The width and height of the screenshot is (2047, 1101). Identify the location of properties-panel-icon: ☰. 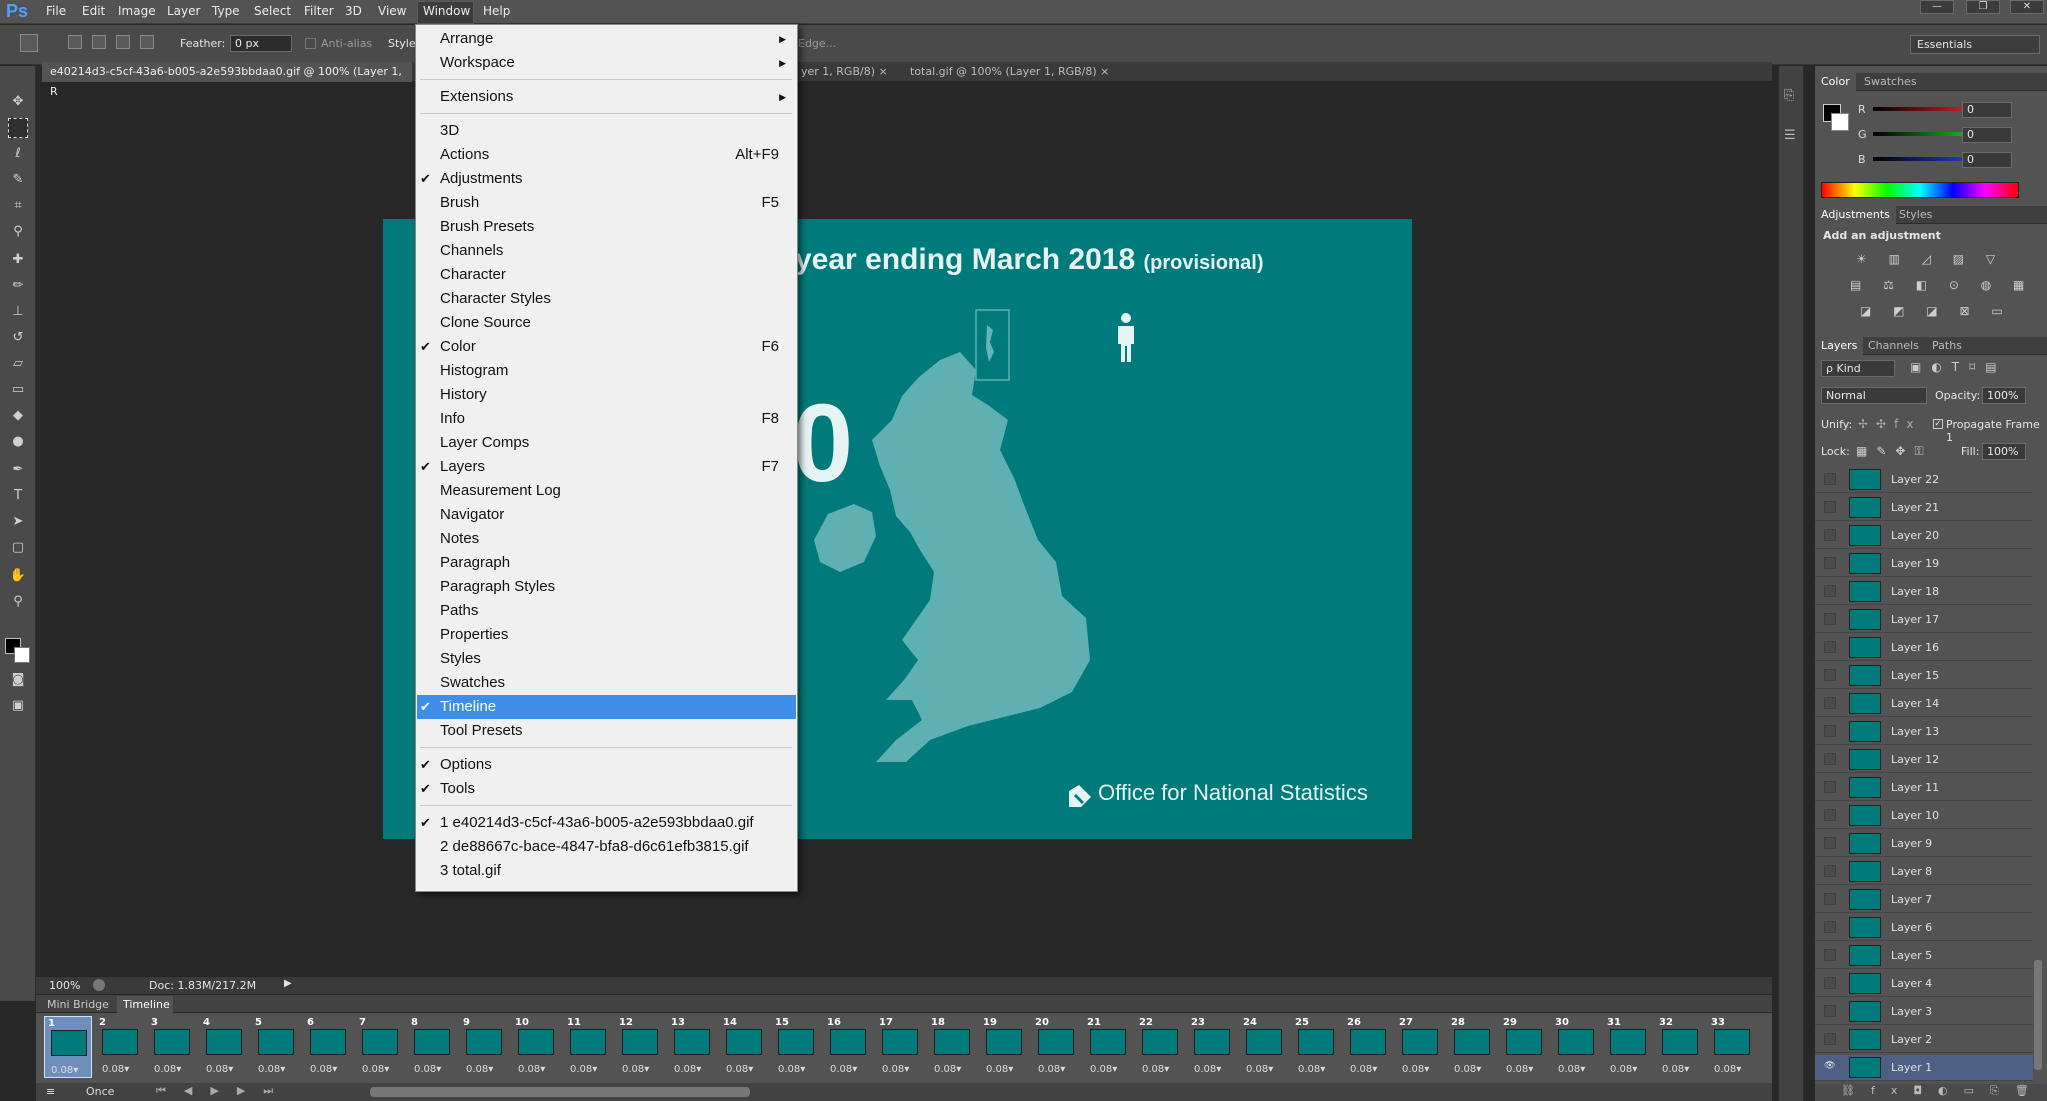
(1790, 135).